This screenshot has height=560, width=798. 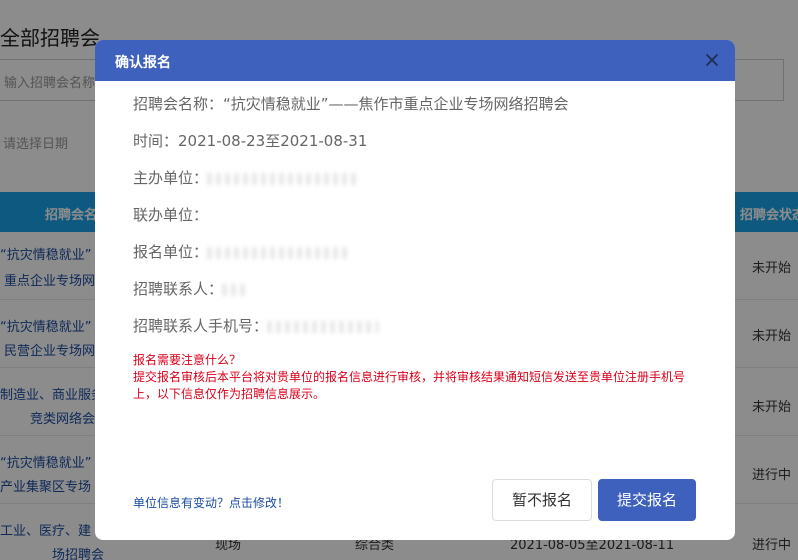 What do you see at coordinates (542, 500) in the screenshot?
I see `cancel-button: 暂不报名` at bounding box center [542, 500].